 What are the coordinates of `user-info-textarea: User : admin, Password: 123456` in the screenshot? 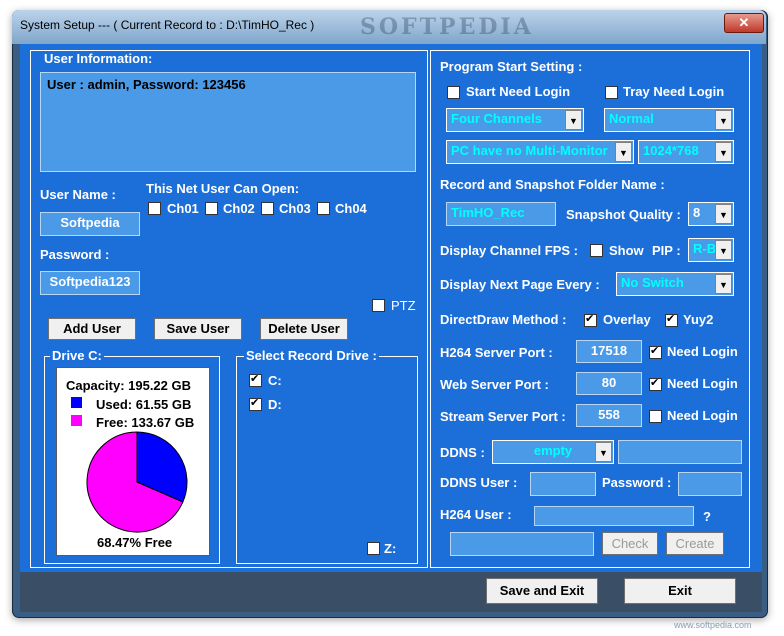 It's located at (228, 122).